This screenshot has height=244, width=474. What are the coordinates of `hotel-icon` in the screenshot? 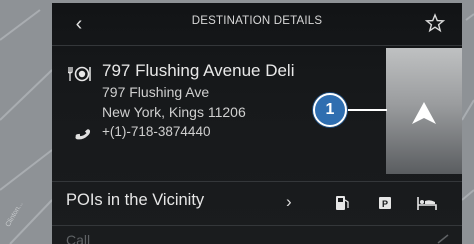 It's located at (427, 203).